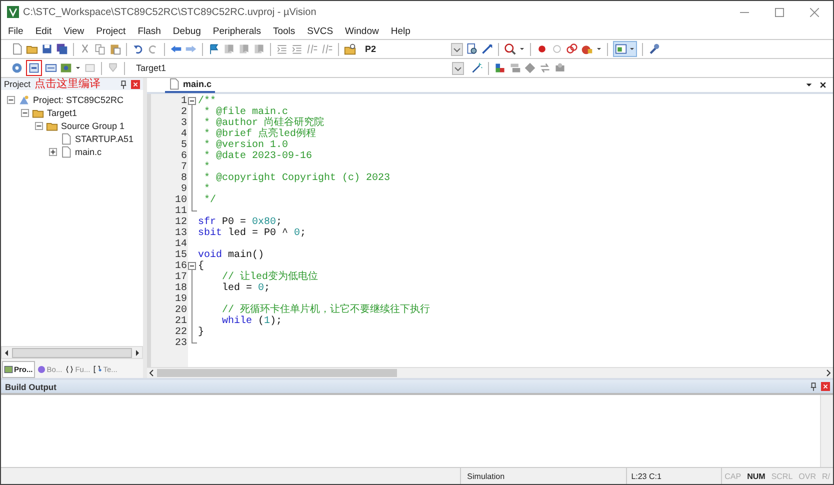 The width and height of the screenshot is (834, 485). Describe the element at coordinates (560, 68) in the screenshot. I see `chip-icon` at that location.